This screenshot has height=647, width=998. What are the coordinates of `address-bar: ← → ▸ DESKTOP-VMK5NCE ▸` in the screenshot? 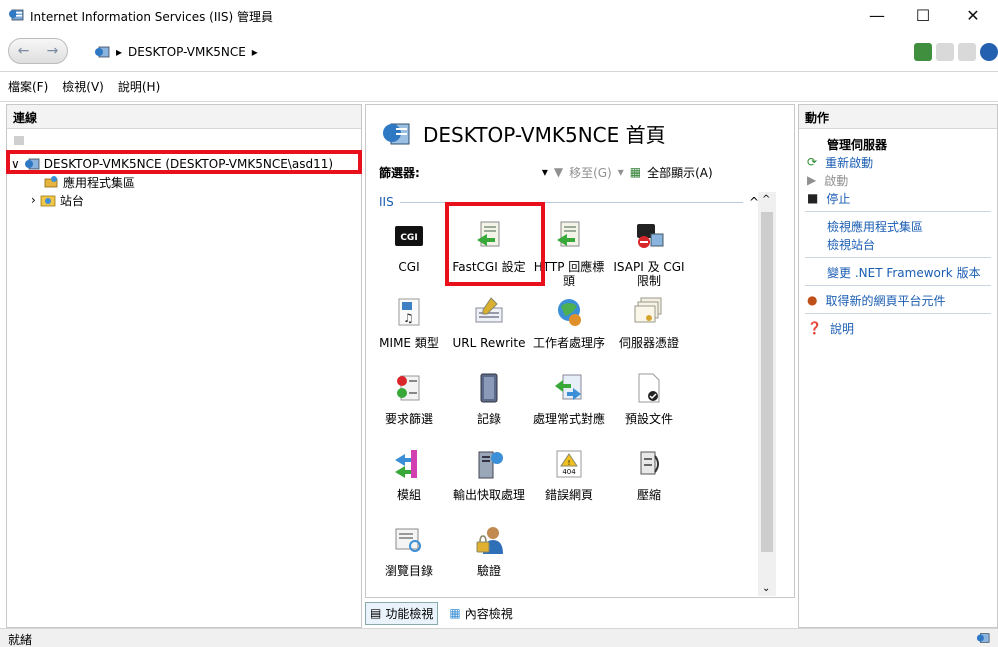 It's located at (499, 51).